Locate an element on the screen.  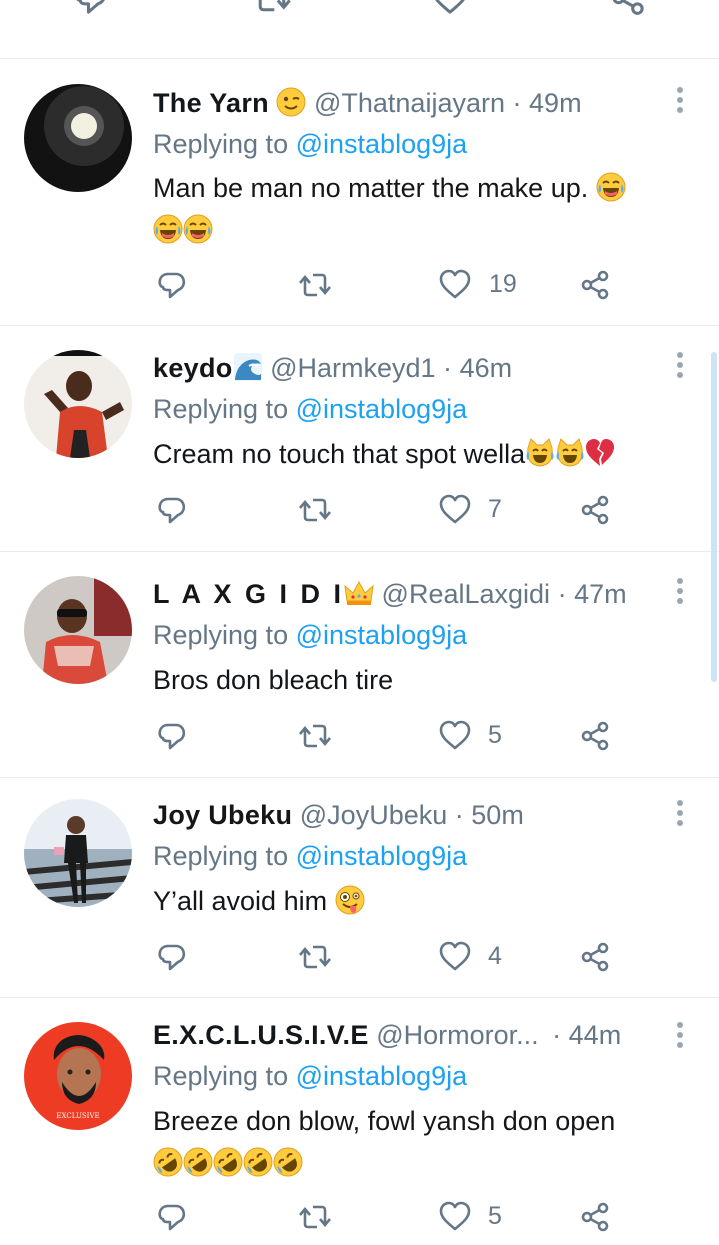
tweet-text-content: Man be man no matter the make up. is located at coordinates (371, 188).